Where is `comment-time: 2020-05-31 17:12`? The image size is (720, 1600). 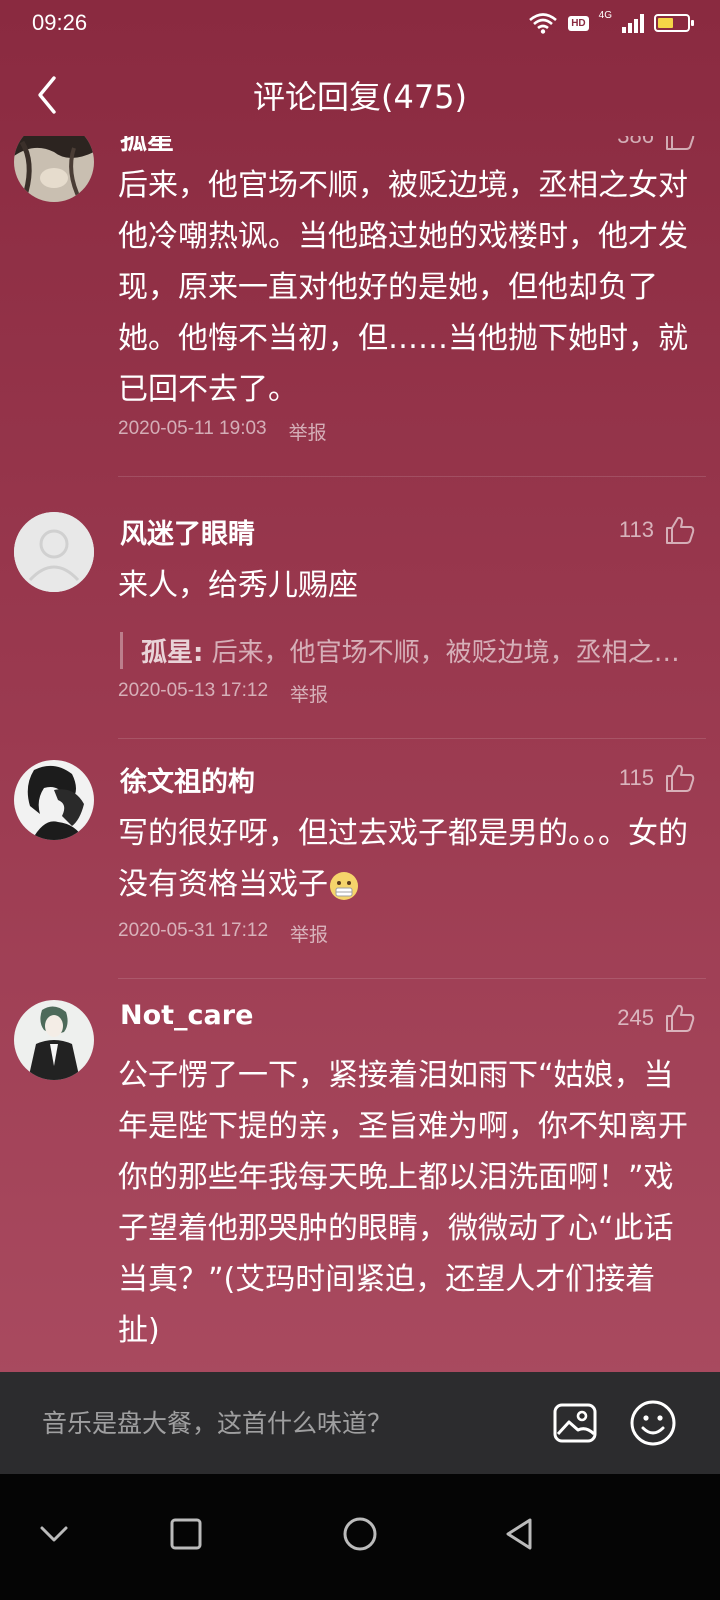 comment-time: 2020-05-31 17:12 is located at coordinates (193, 930).